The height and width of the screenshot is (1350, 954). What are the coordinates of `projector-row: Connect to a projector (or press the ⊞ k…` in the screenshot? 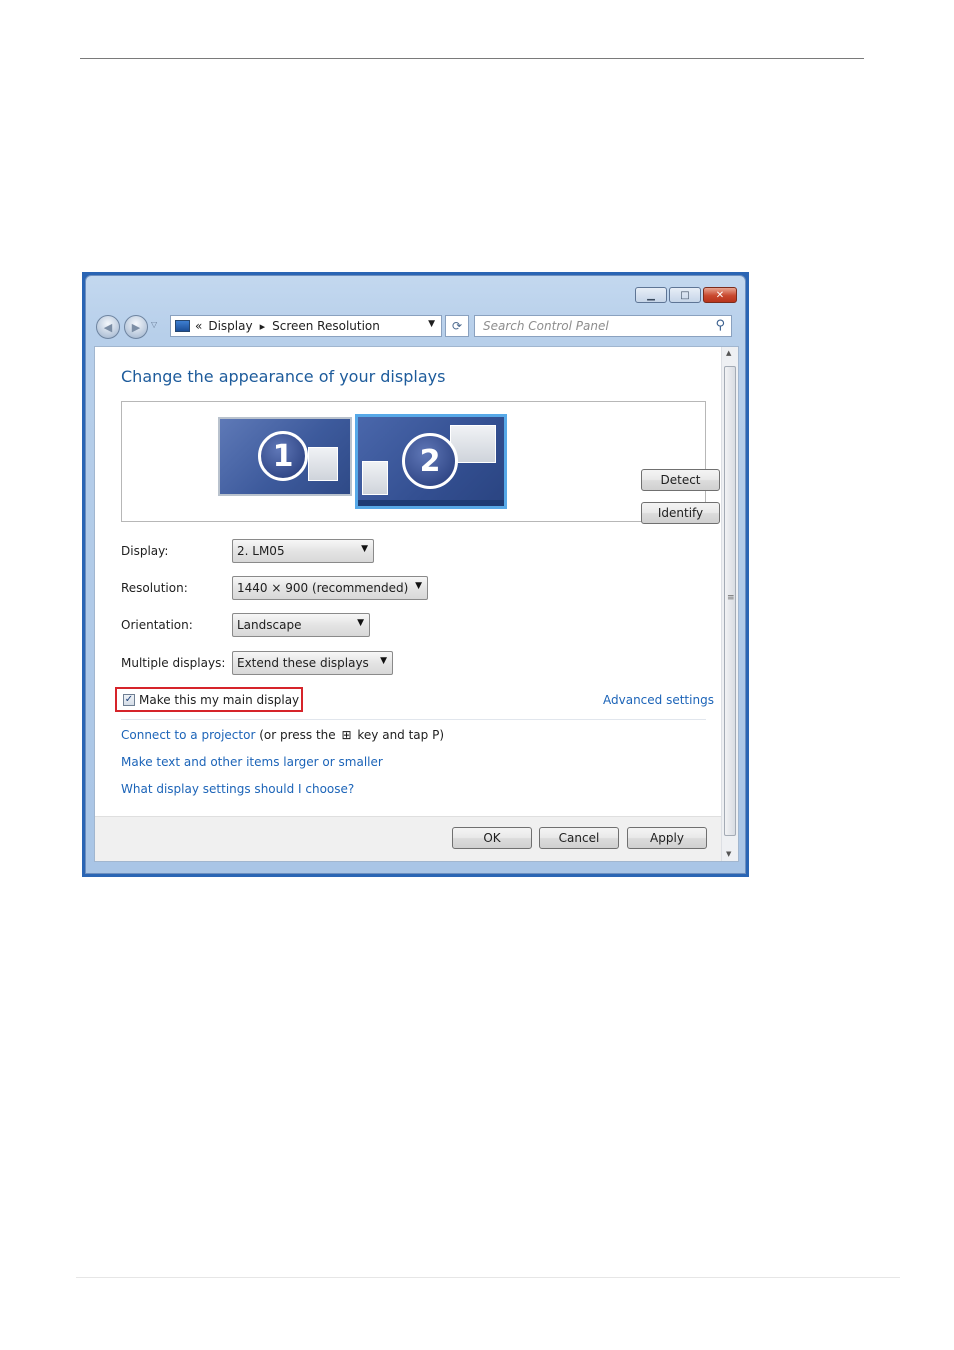 It's located at (282, 735).